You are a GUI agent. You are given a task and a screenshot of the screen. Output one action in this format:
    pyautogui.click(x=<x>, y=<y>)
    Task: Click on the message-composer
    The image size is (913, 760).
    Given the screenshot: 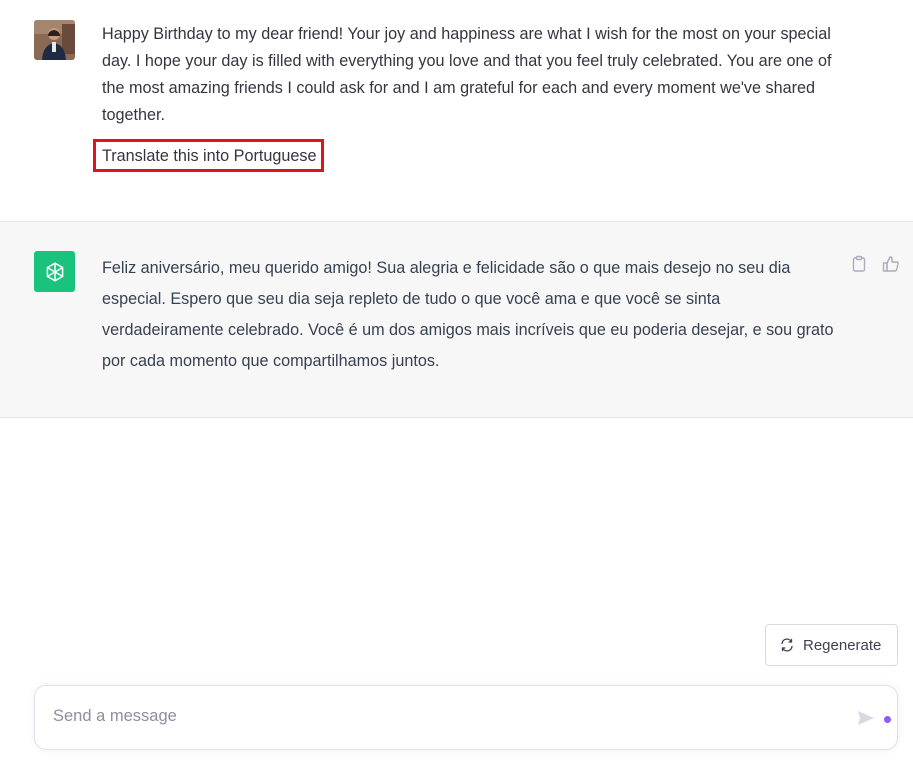 What is the action you would take?
    pyautogui.click(x=466, y=717)
    